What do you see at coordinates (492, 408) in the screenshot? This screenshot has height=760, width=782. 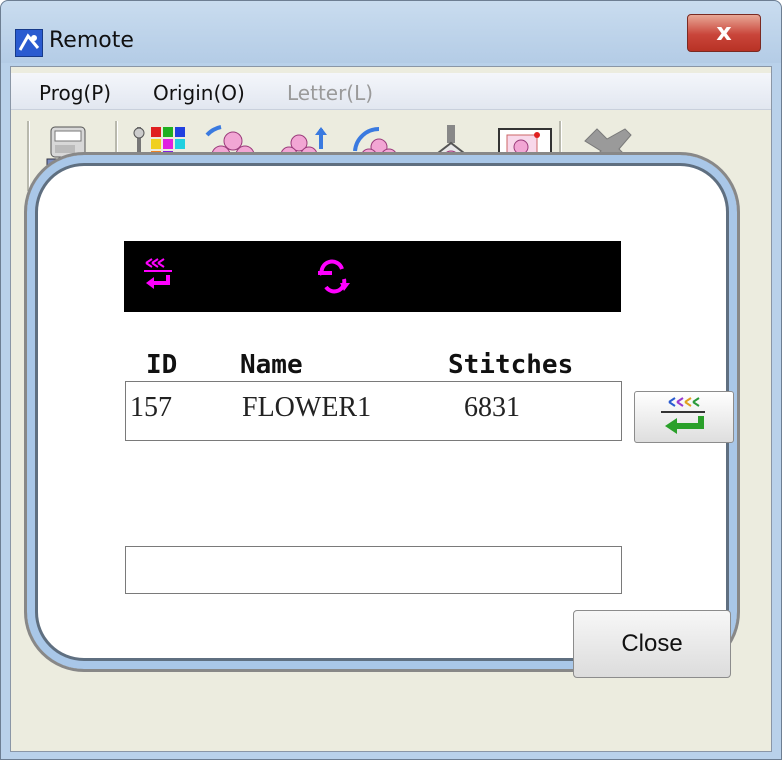 I see `pattern-stitches: 6831` at bounding box center [492, 408].